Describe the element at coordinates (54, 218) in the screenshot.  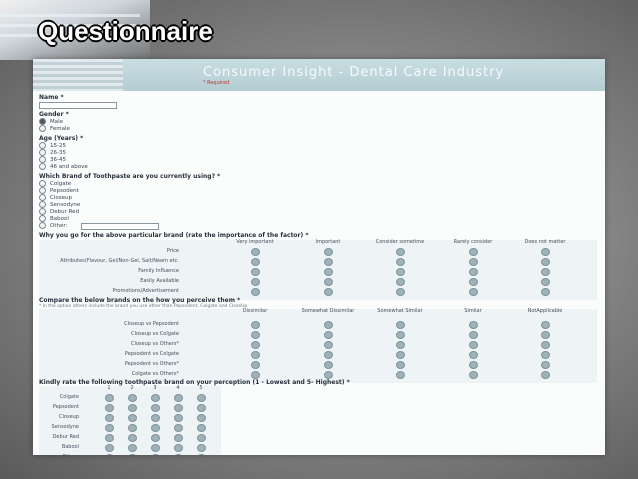
I see `brand-option: Babool` at that location.